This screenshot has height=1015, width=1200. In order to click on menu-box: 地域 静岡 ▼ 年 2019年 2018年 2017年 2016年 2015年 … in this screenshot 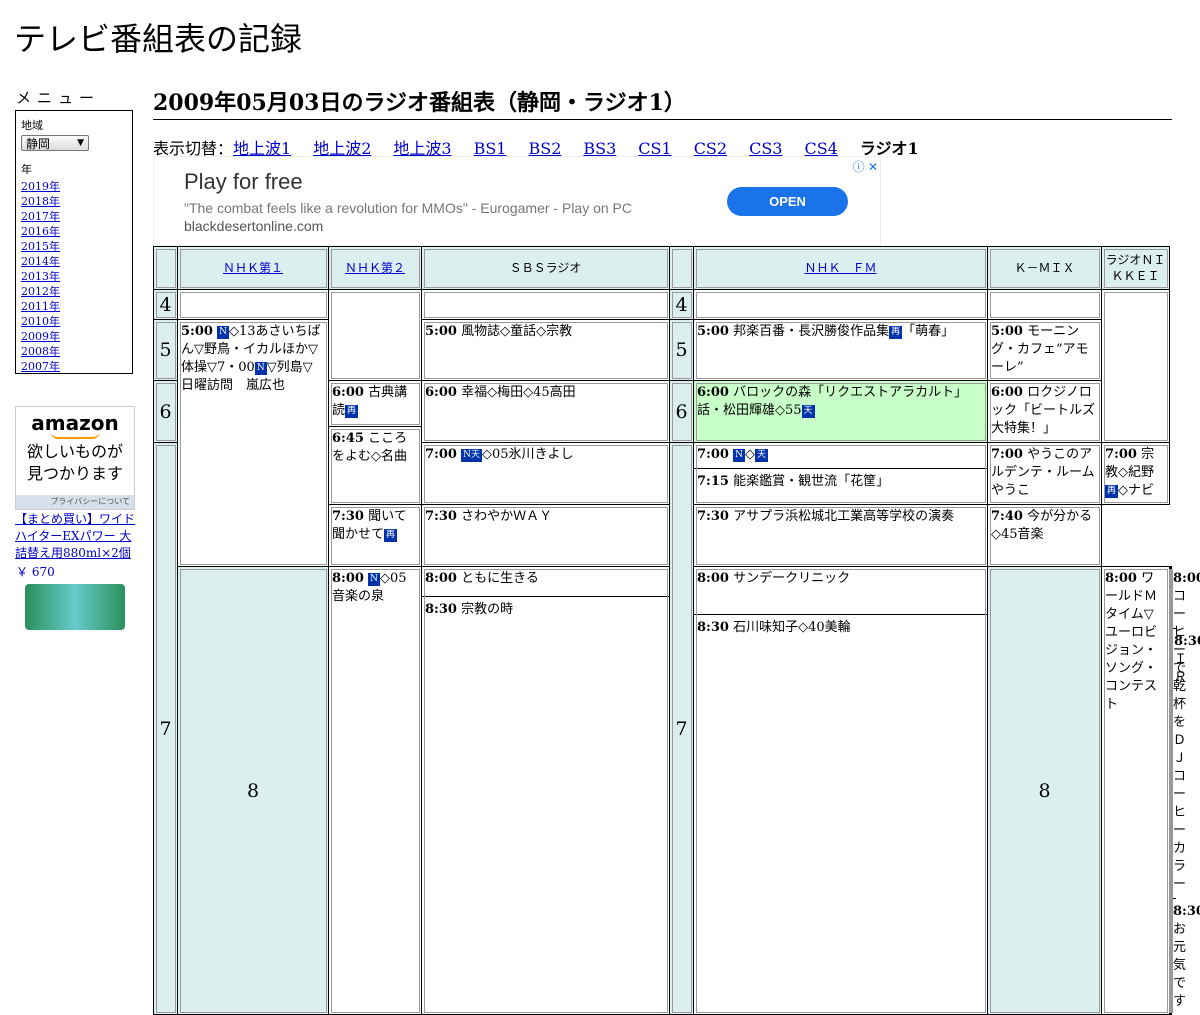, I will do `click(74, 242)`.